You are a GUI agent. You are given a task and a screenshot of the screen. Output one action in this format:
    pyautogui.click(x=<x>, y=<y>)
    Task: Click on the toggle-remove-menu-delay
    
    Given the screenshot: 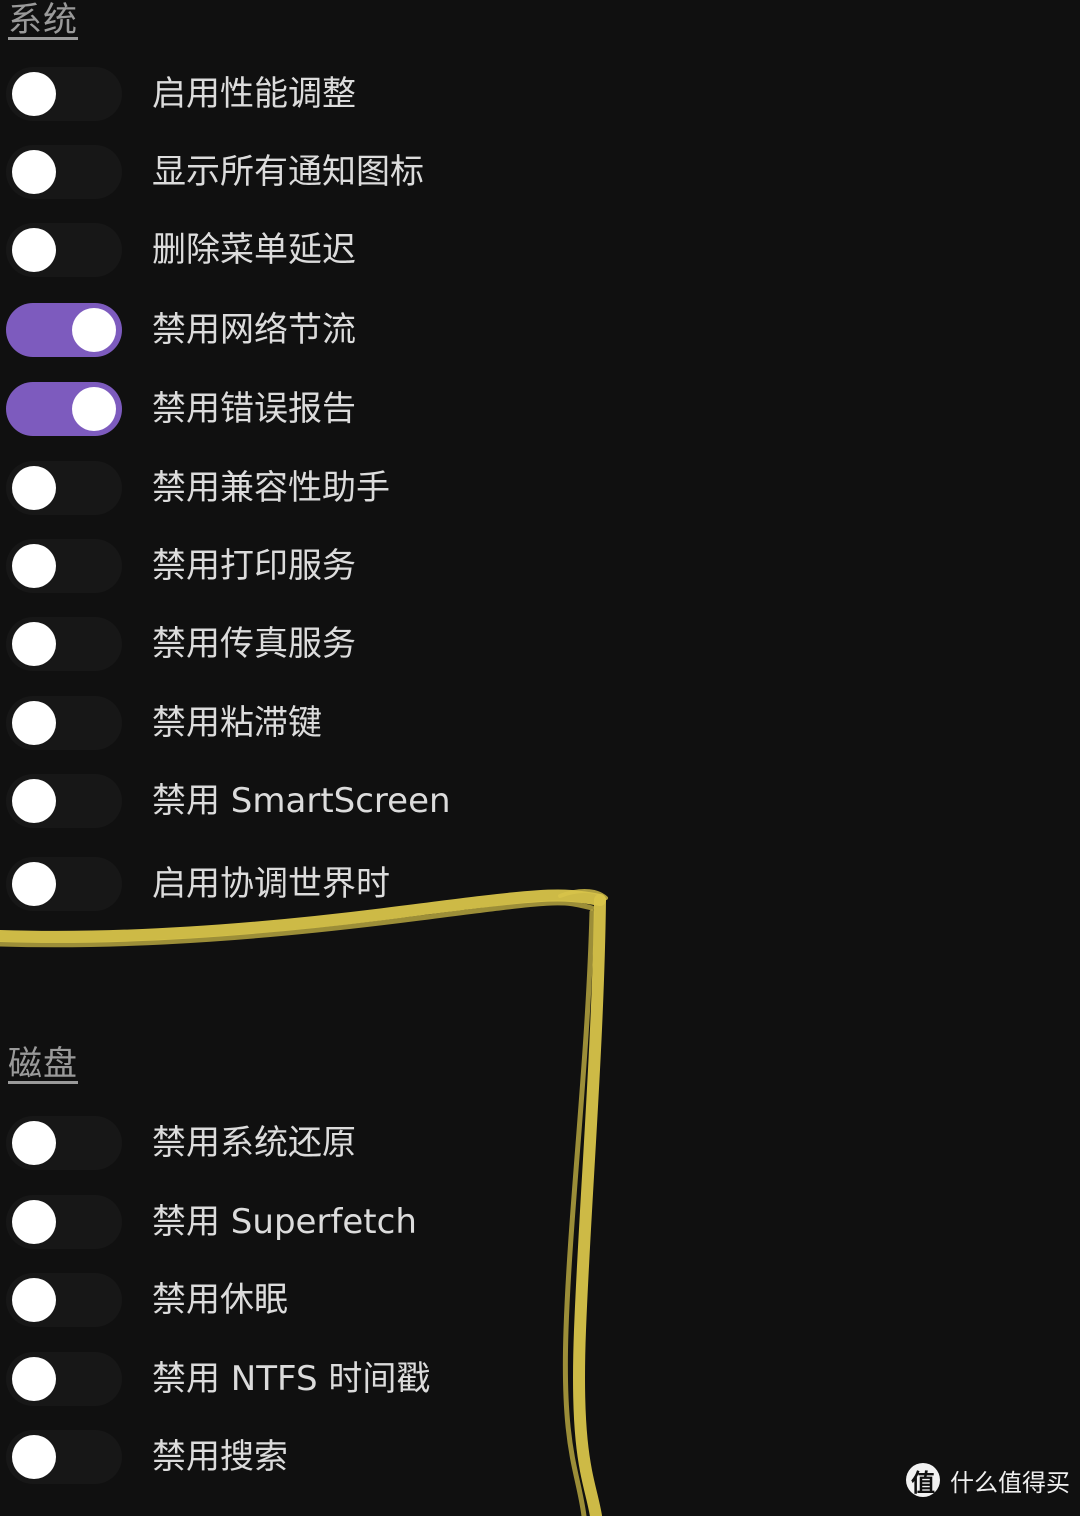 What is the action you would take?
    pyautogui.click(x=64, y=250)
    